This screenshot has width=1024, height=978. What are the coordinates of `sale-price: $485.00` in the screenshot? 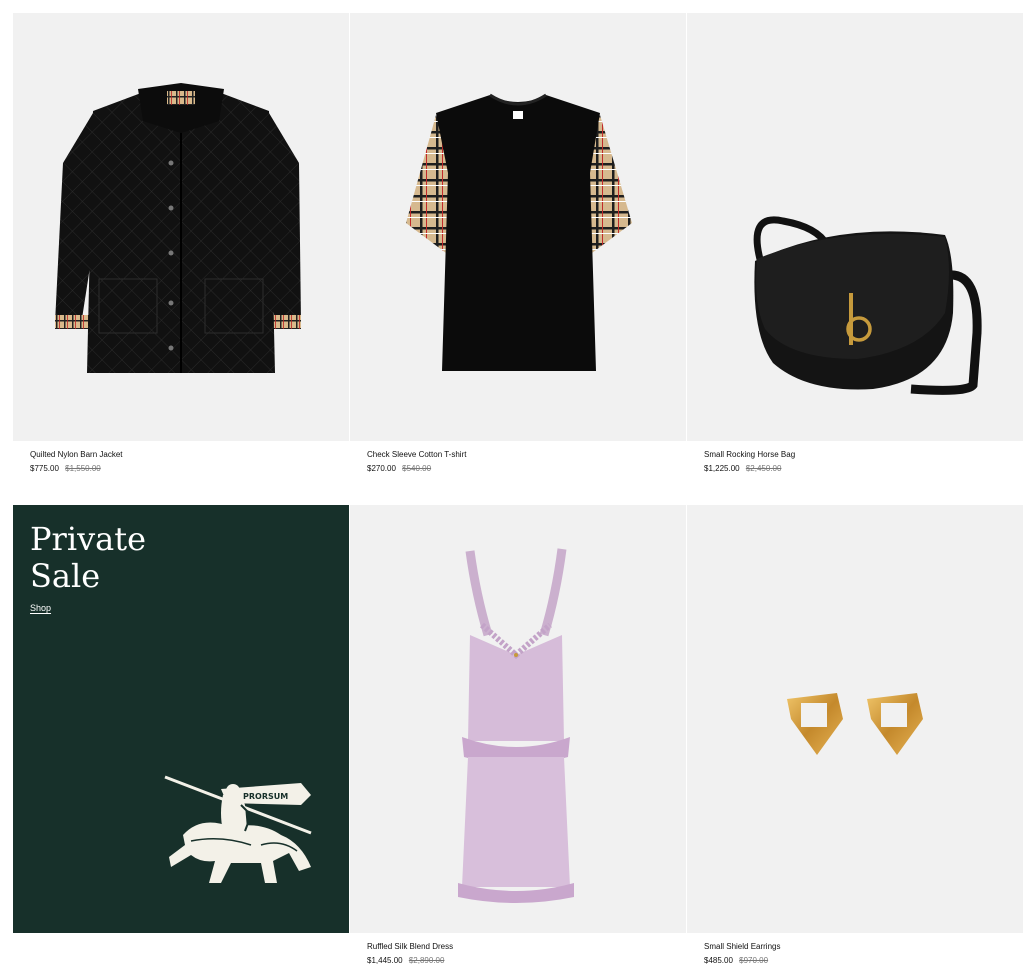 It's located at (718, 960).